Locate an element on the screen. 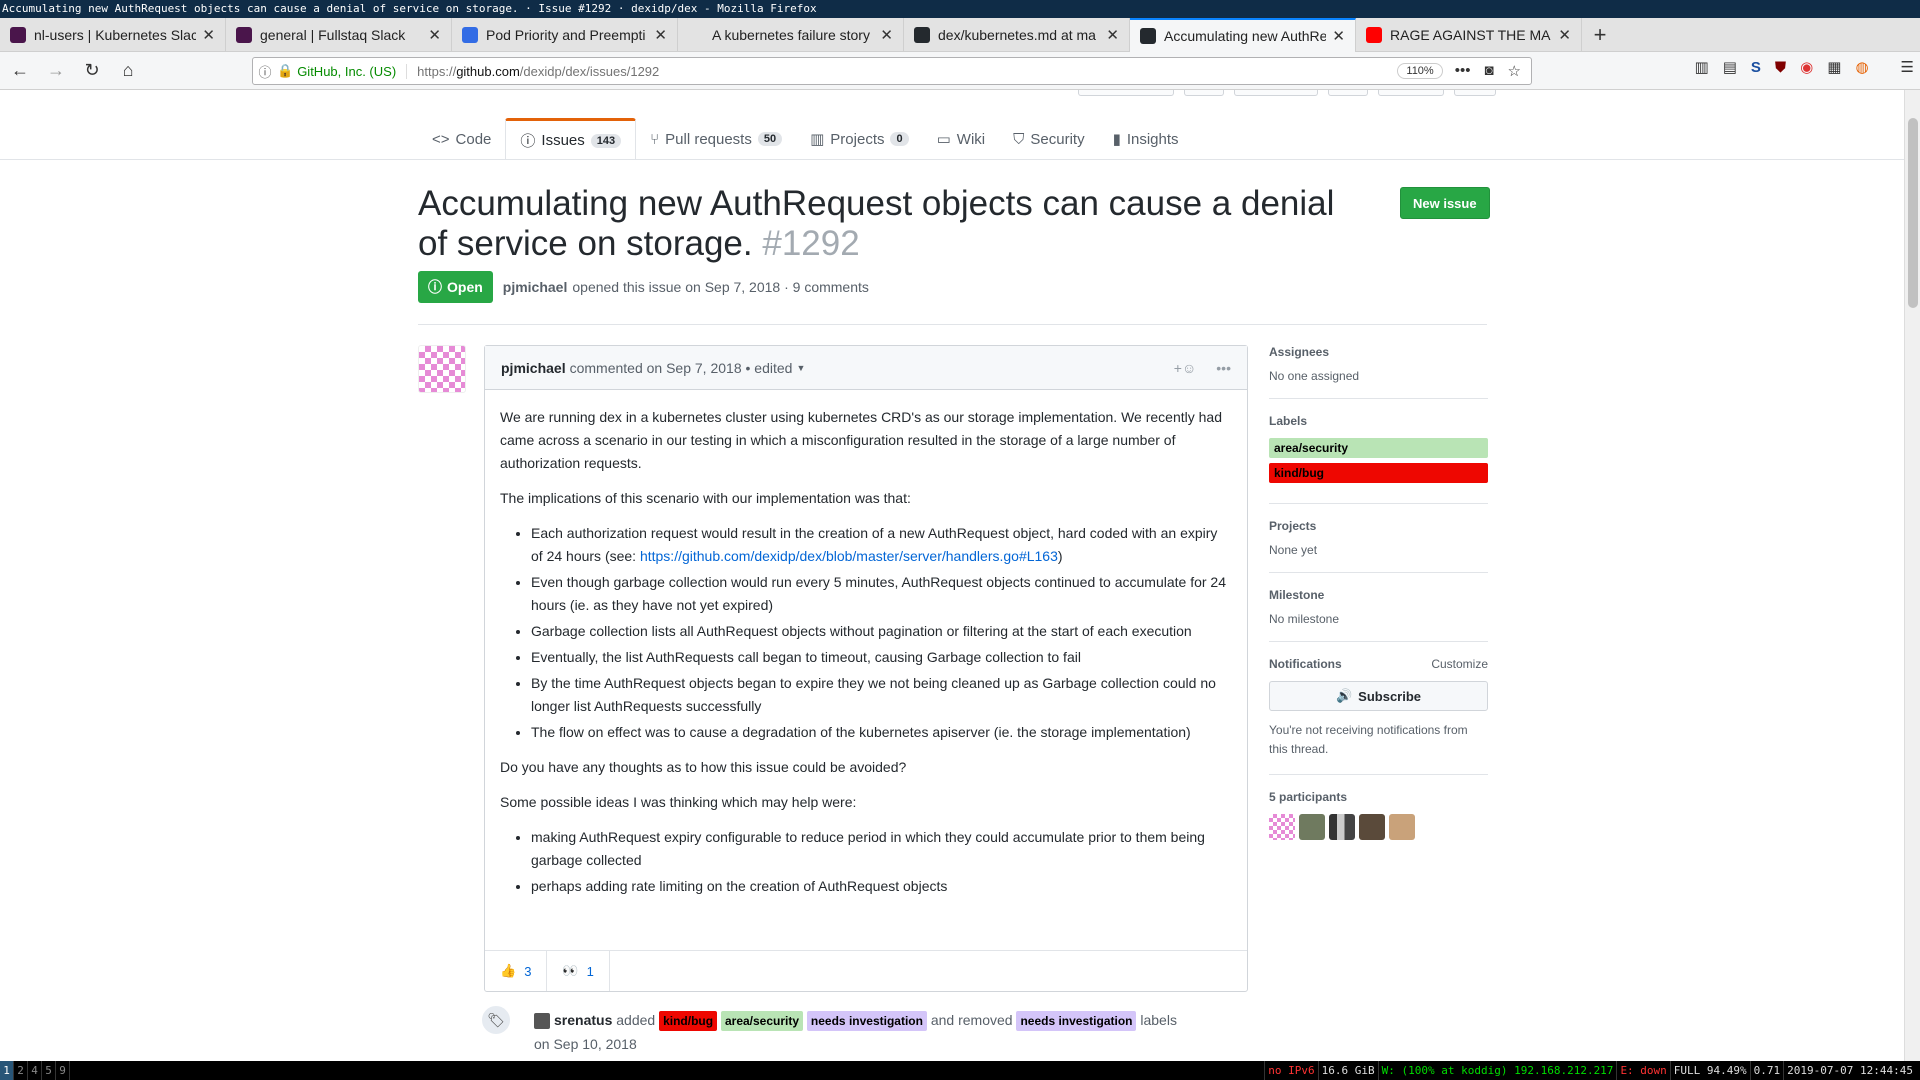  projects-value: None yet is located at coordinates (1293, 550).